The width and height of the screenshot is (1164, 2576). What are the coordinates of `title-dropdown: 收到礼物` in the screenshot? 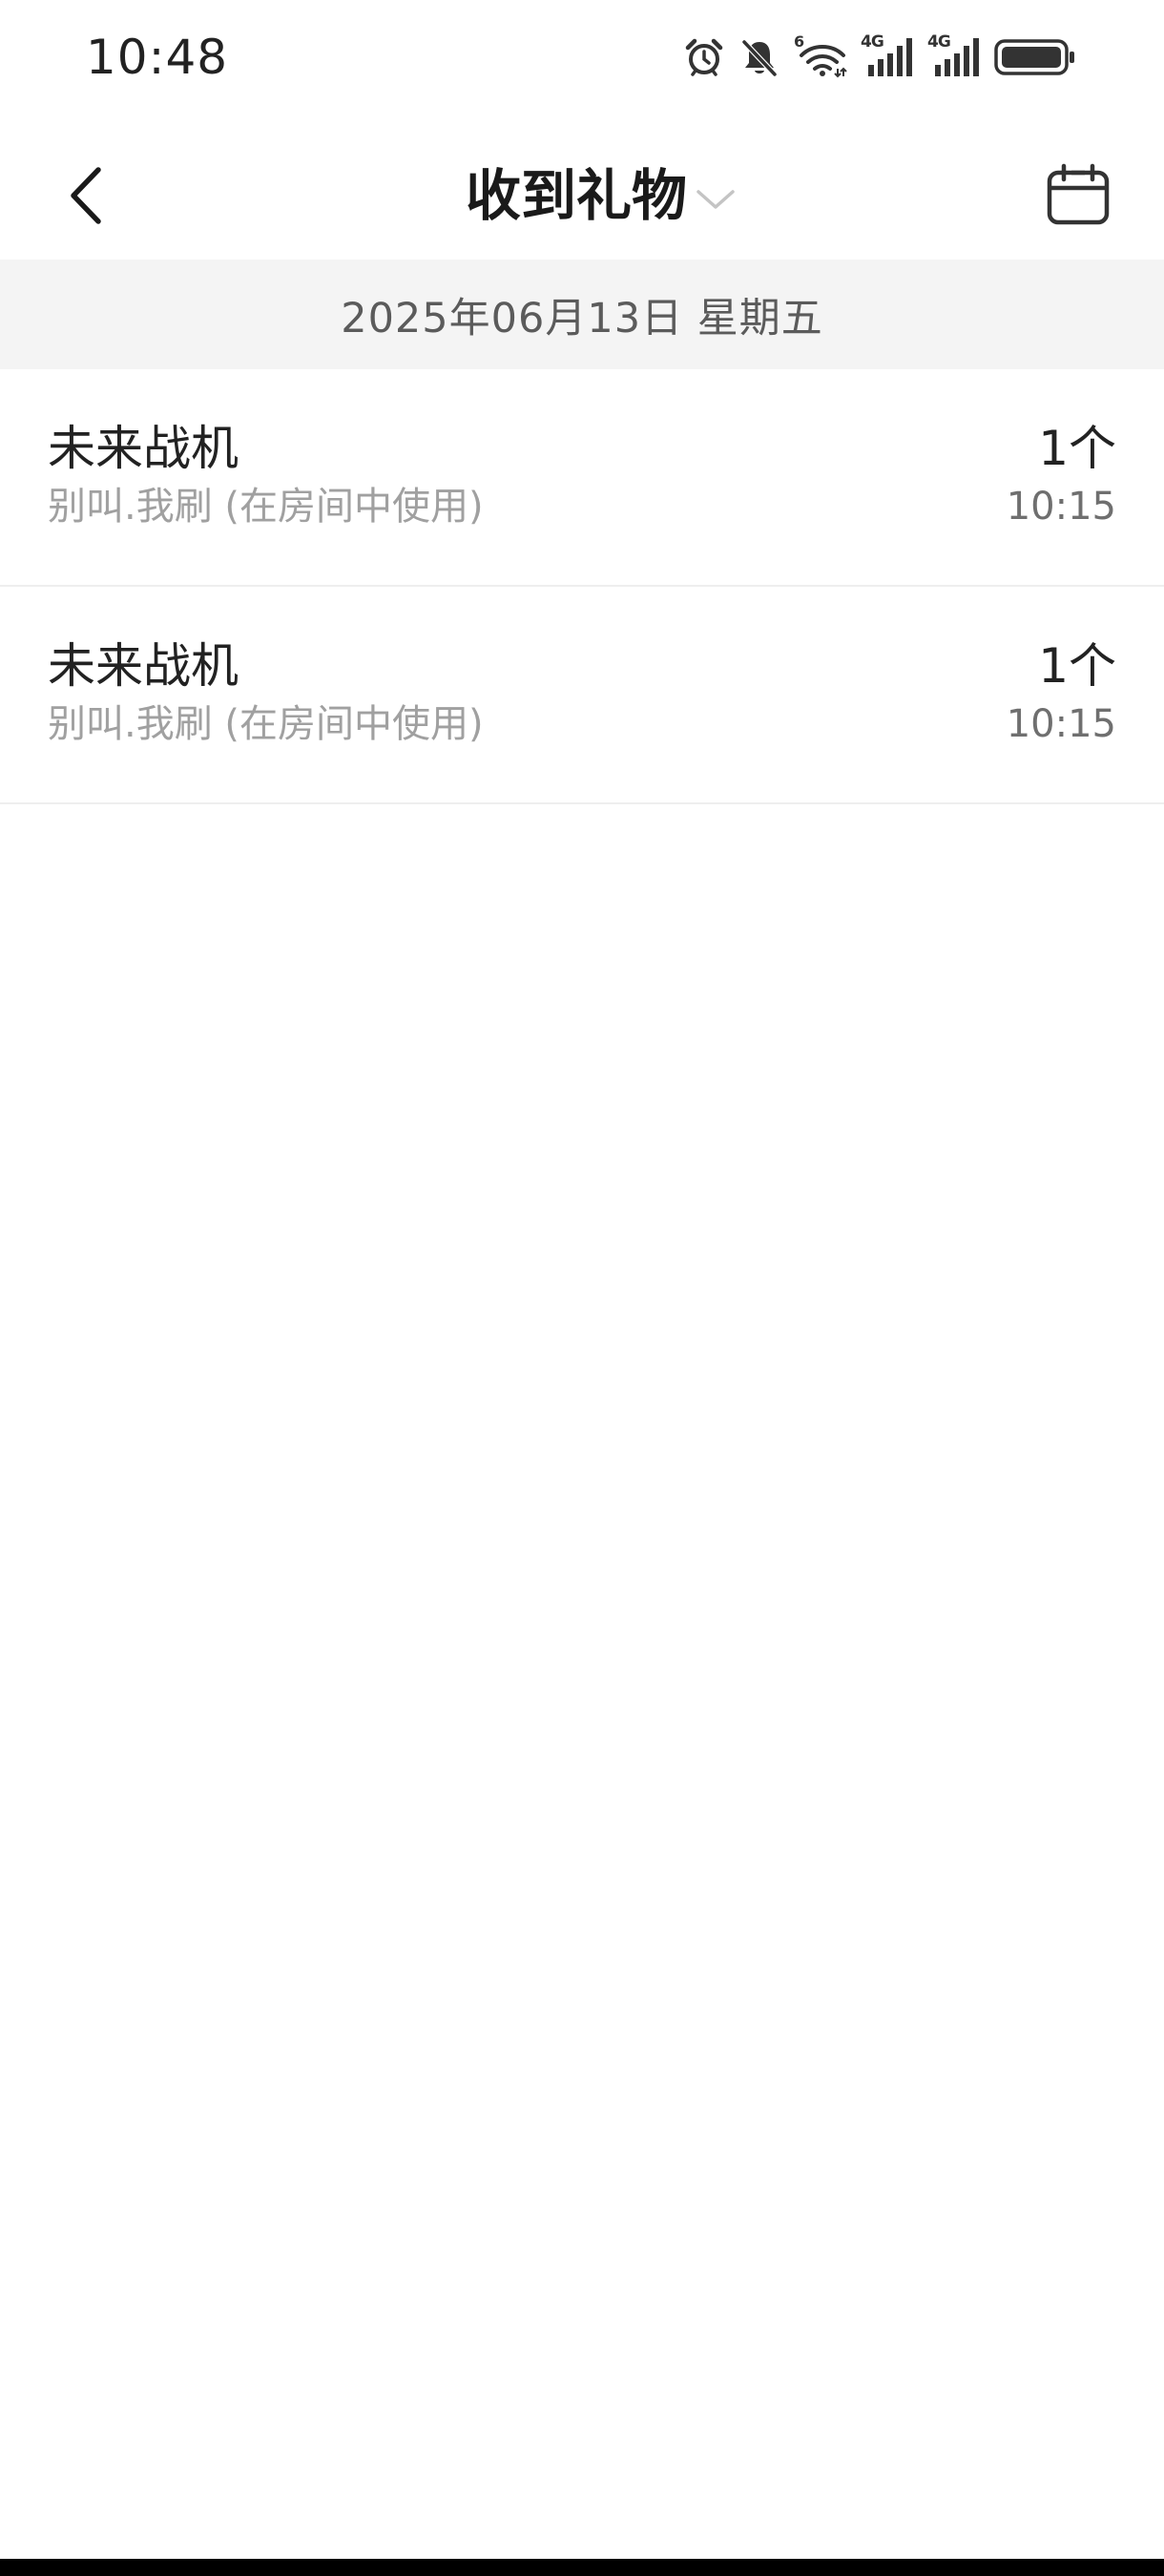 It's located at (582, 196).